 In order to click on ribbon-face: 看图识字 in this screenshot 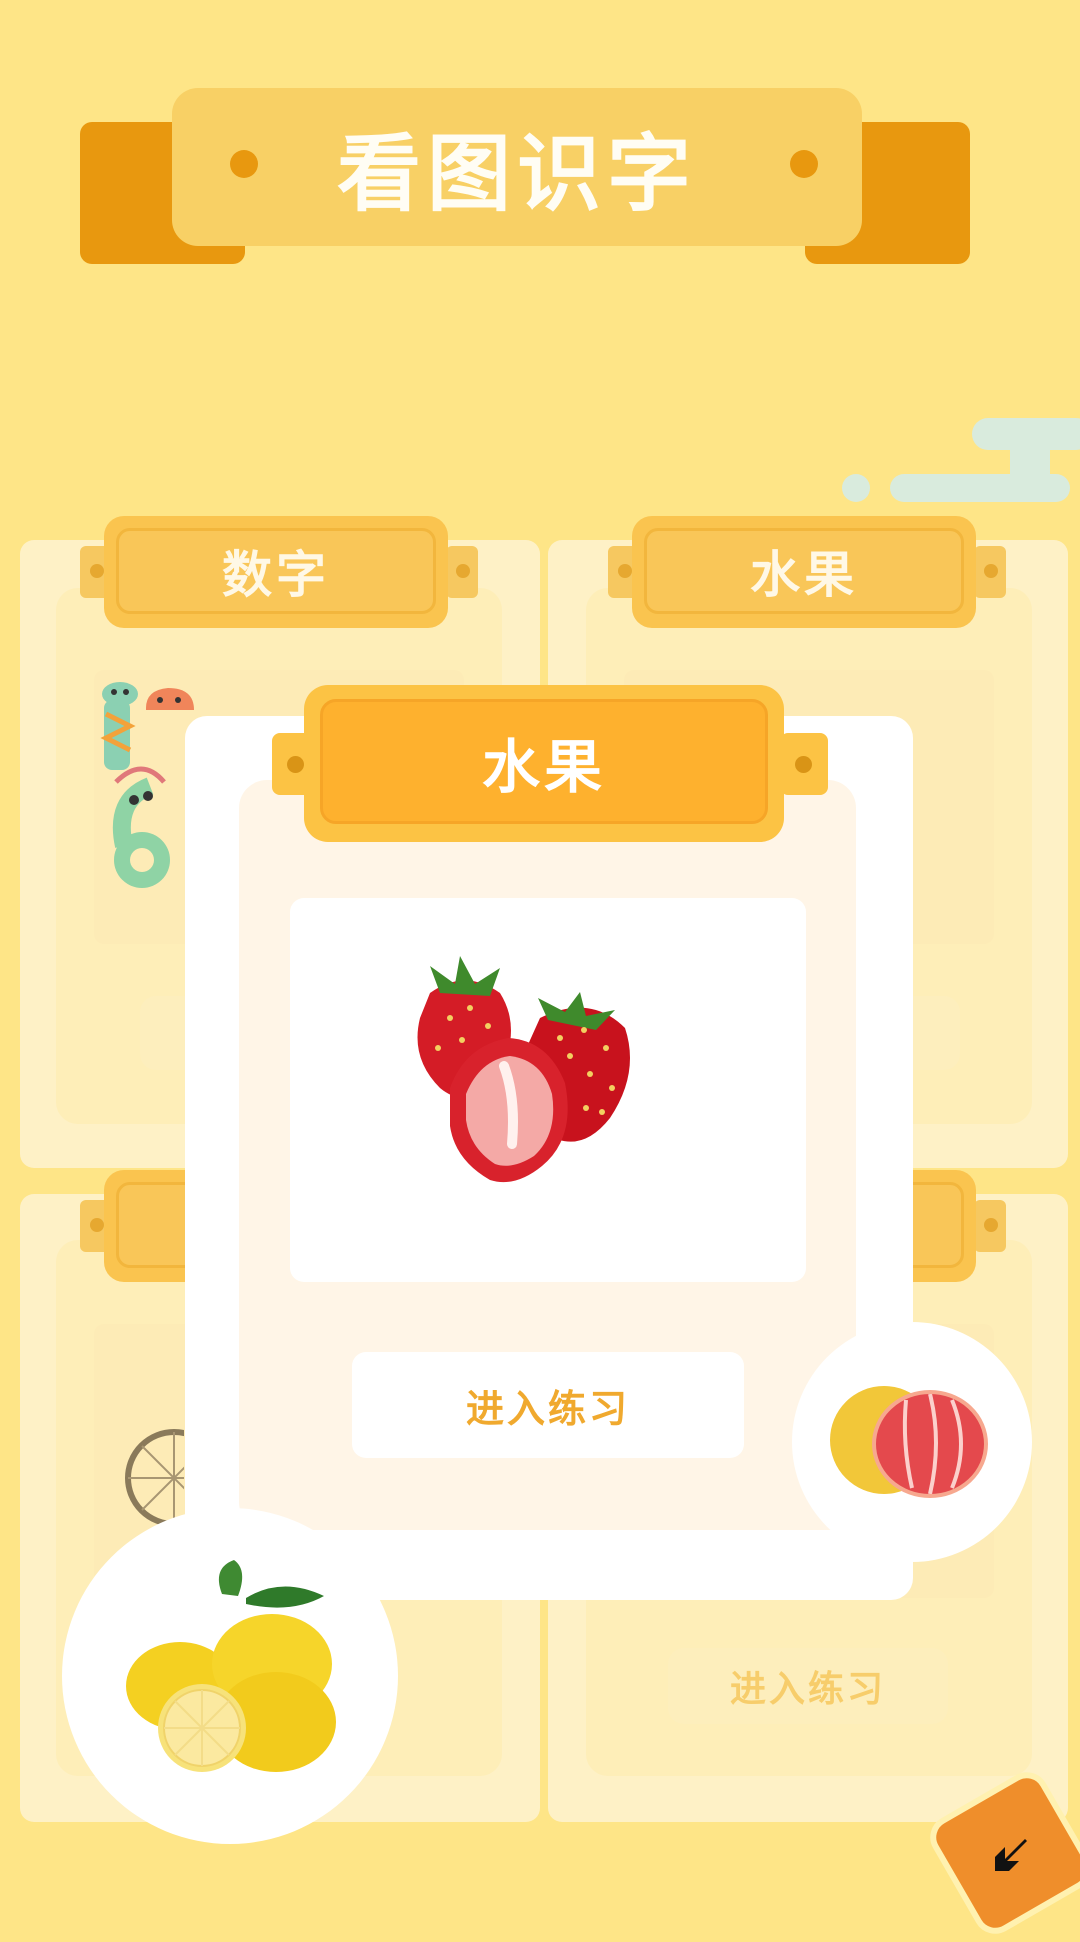, I will do `click(517, 167)`.